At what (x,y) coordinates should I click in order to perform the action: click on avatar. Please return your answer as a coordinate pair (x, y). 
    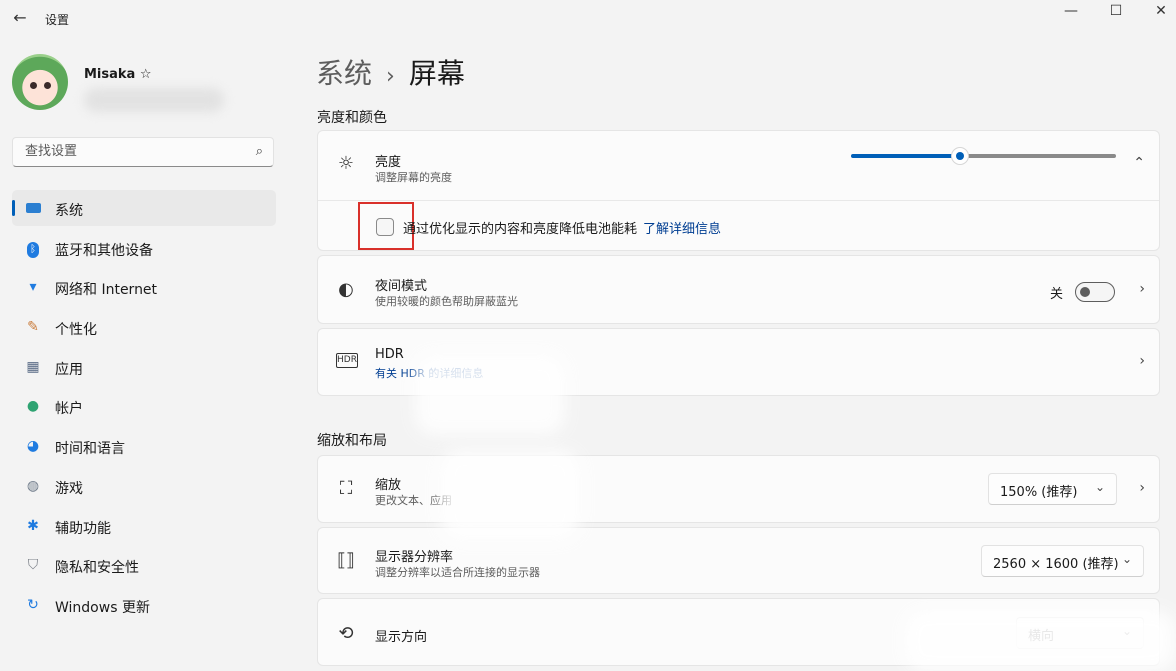
    Looking at the image, I should click on (40, 82).